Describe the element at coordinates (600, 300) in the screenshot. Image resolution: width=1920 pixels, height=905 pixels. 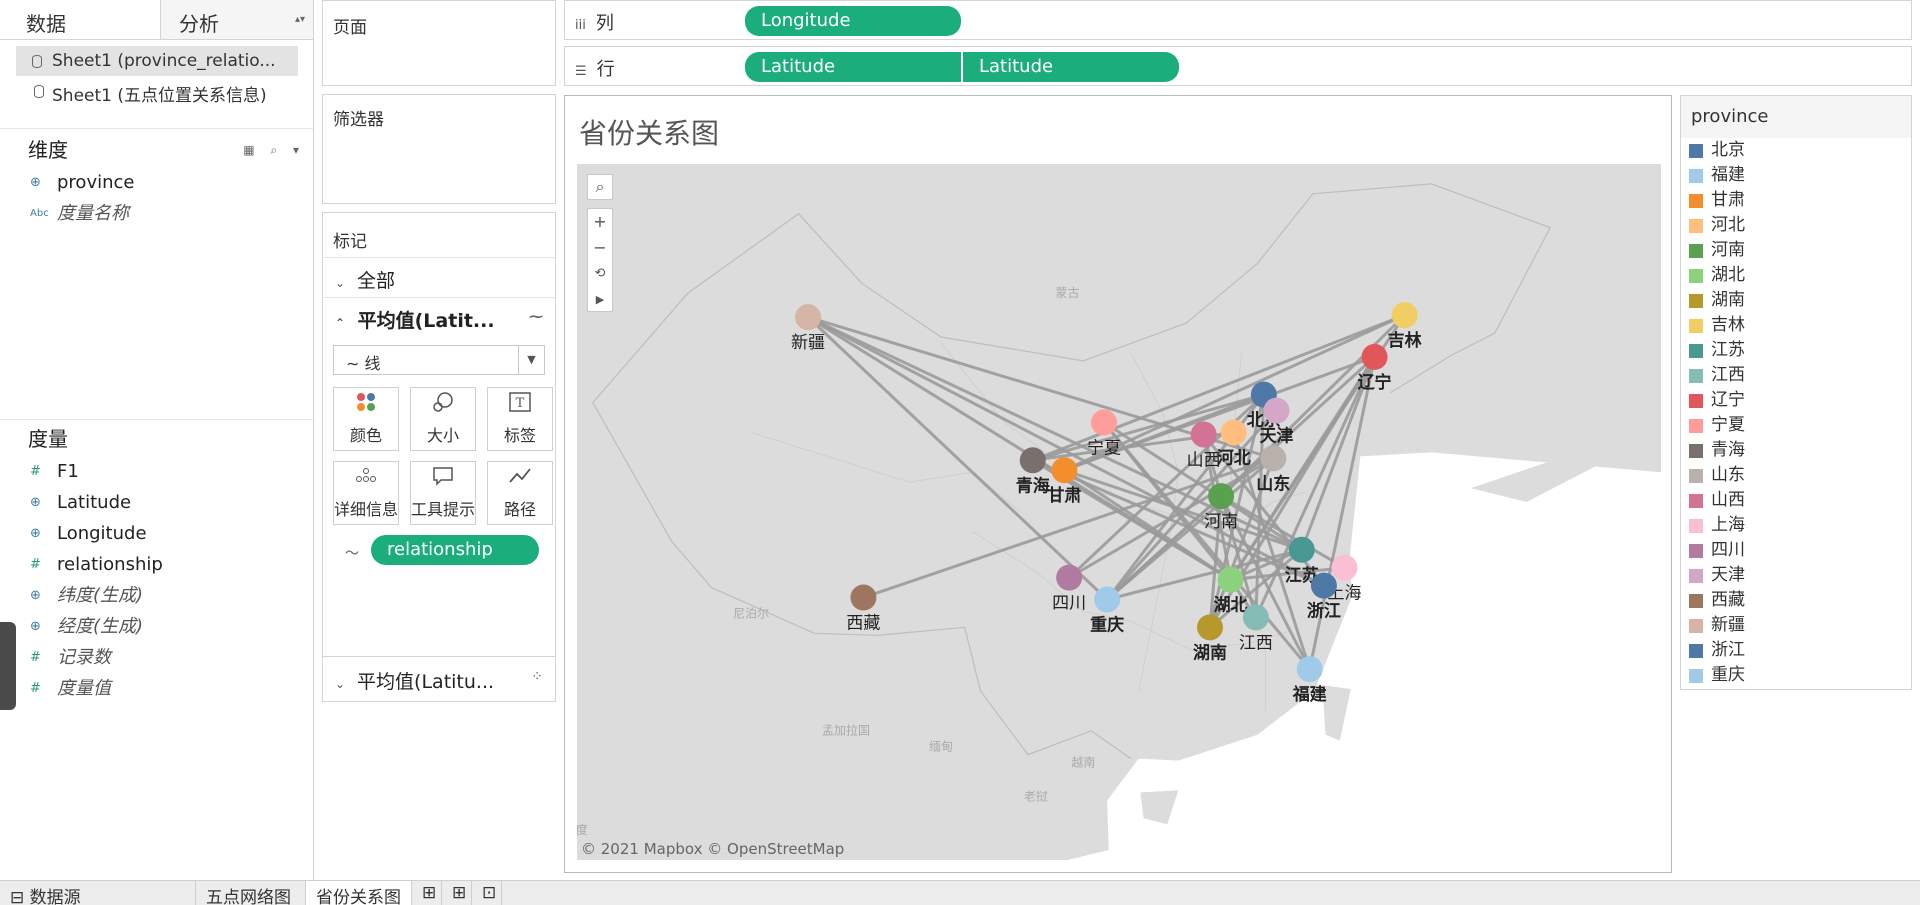
I see `play-toolbar-icon: ▶` at that location.